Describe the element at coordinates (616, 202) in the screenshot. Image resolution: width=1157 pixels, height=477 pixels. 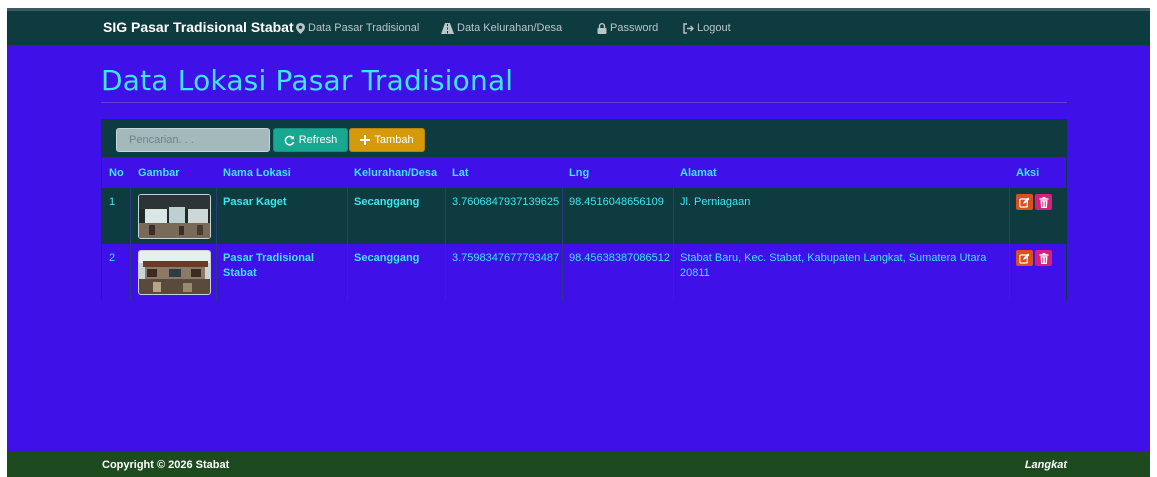
I see `longitude: 98.4516048656109` at that location.